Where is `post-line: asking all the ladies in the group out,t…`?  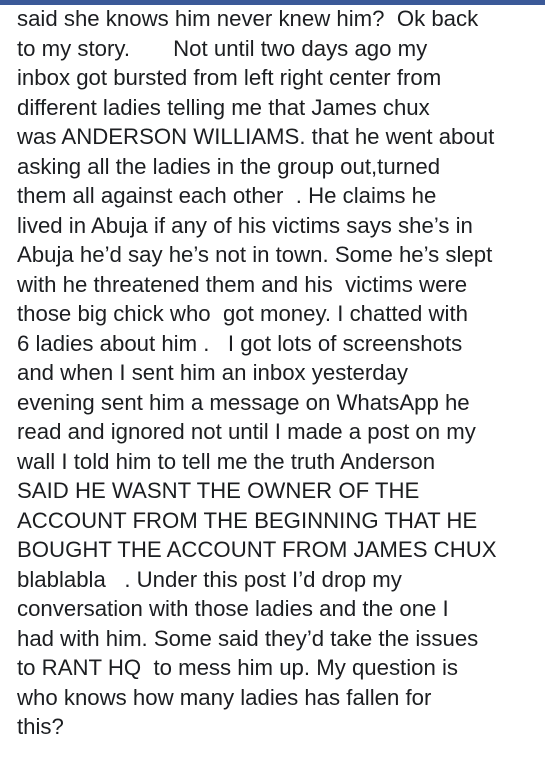
post-line: asking all the ladies in the group out,t… is located at coordinates (229, 166).